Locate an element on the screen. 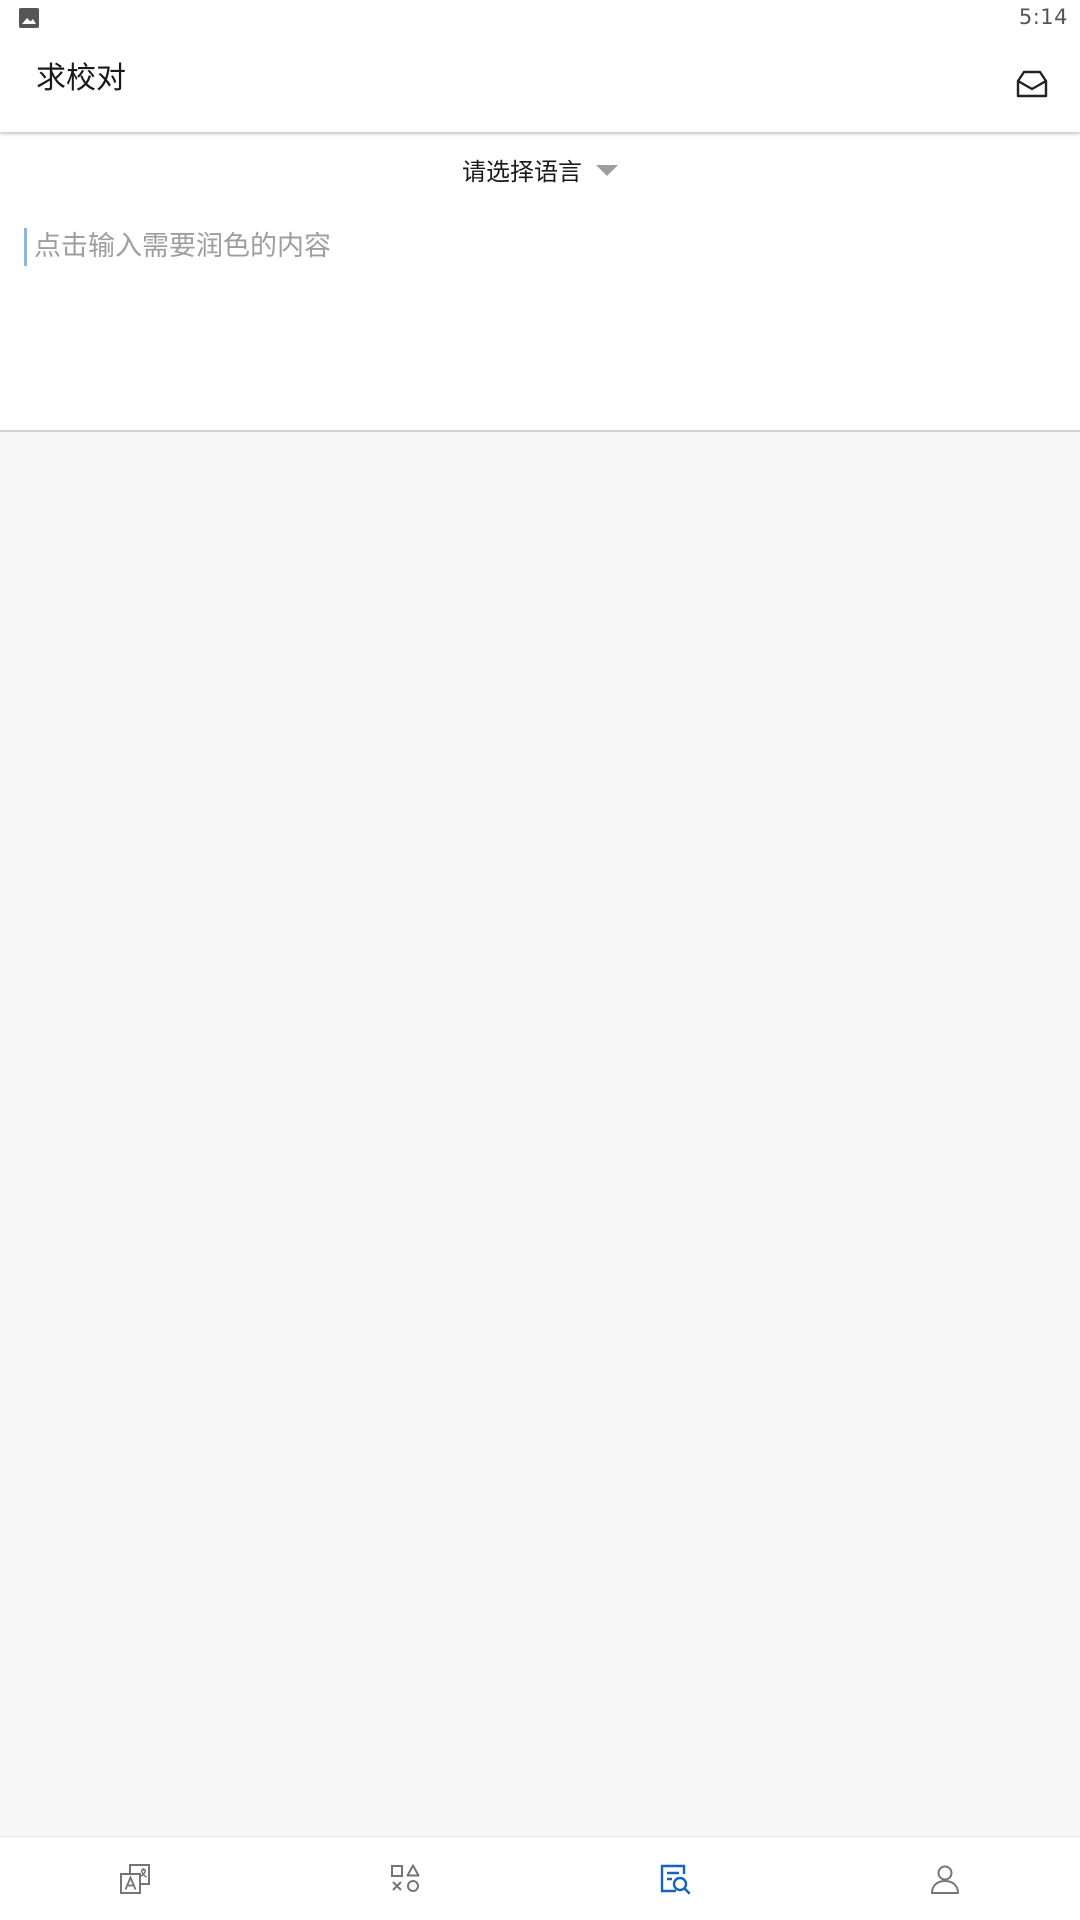 The image size is (1080, 1920). content-input: 点击输入需要润色的内容 is located at coordinates (540, 318).